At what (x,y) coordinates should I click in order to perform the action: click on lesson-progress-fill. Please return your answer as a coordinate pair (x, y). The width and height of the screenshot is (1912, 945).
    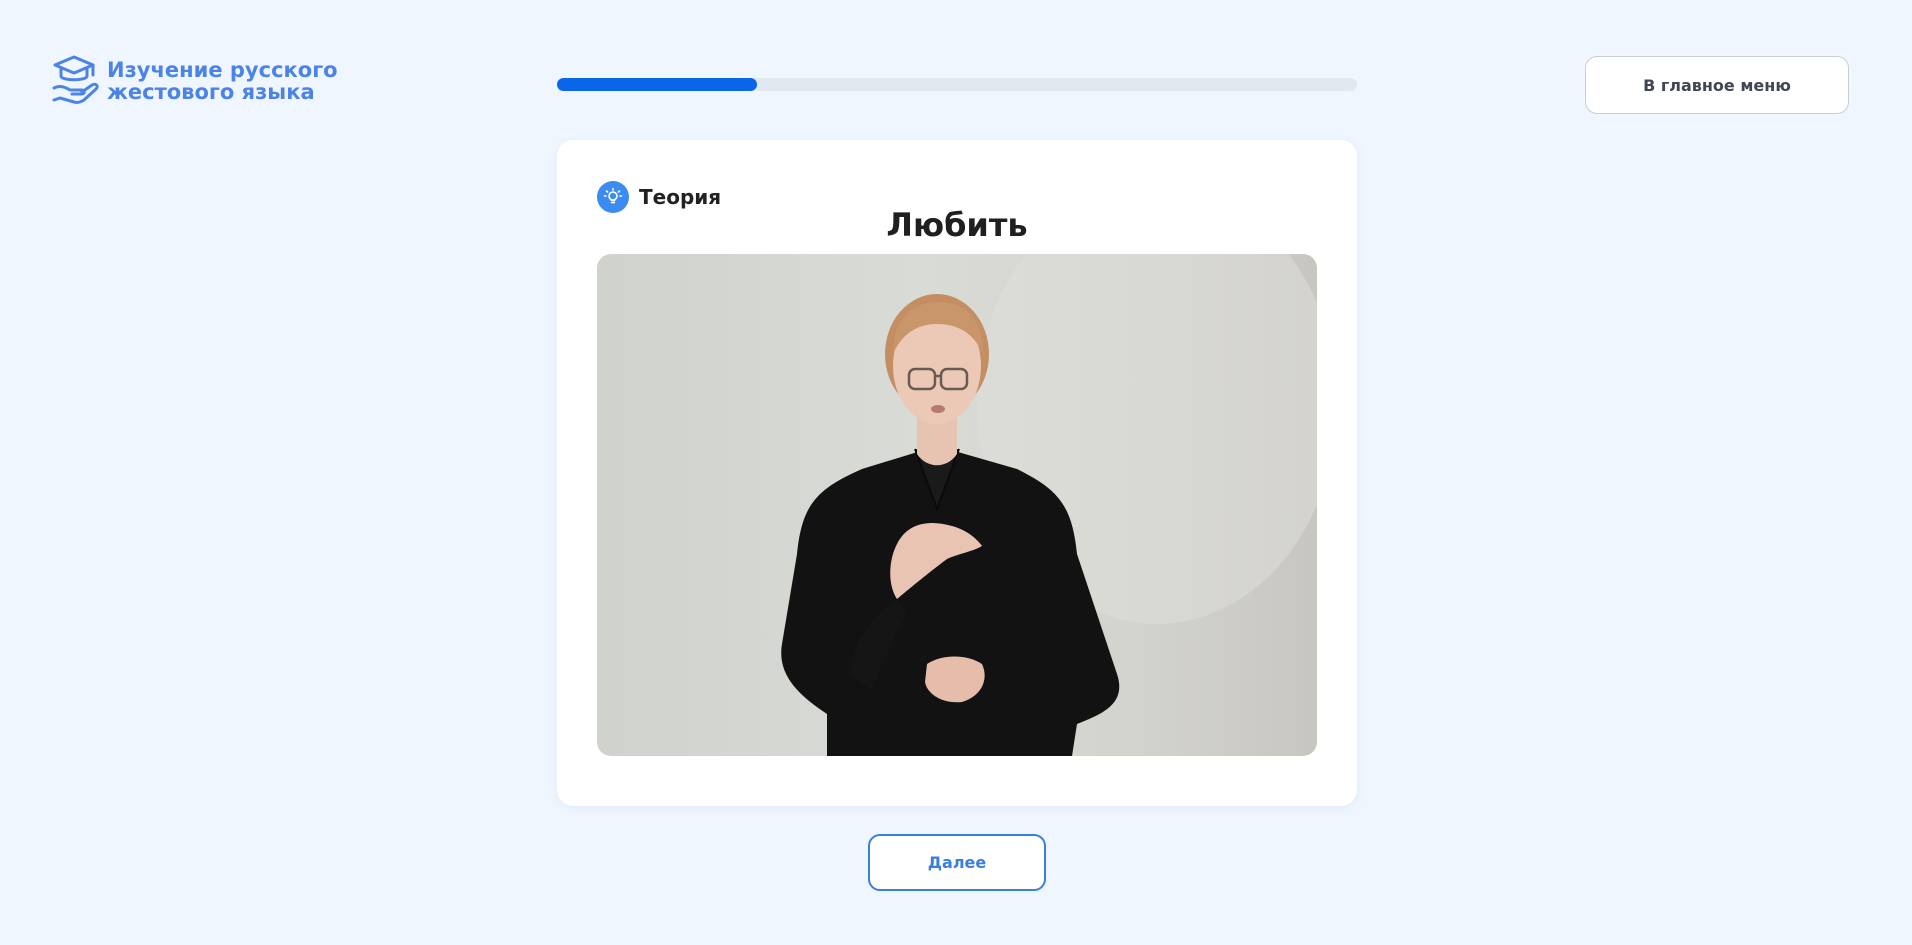
    Looking at the image, I should click on (657, 84).